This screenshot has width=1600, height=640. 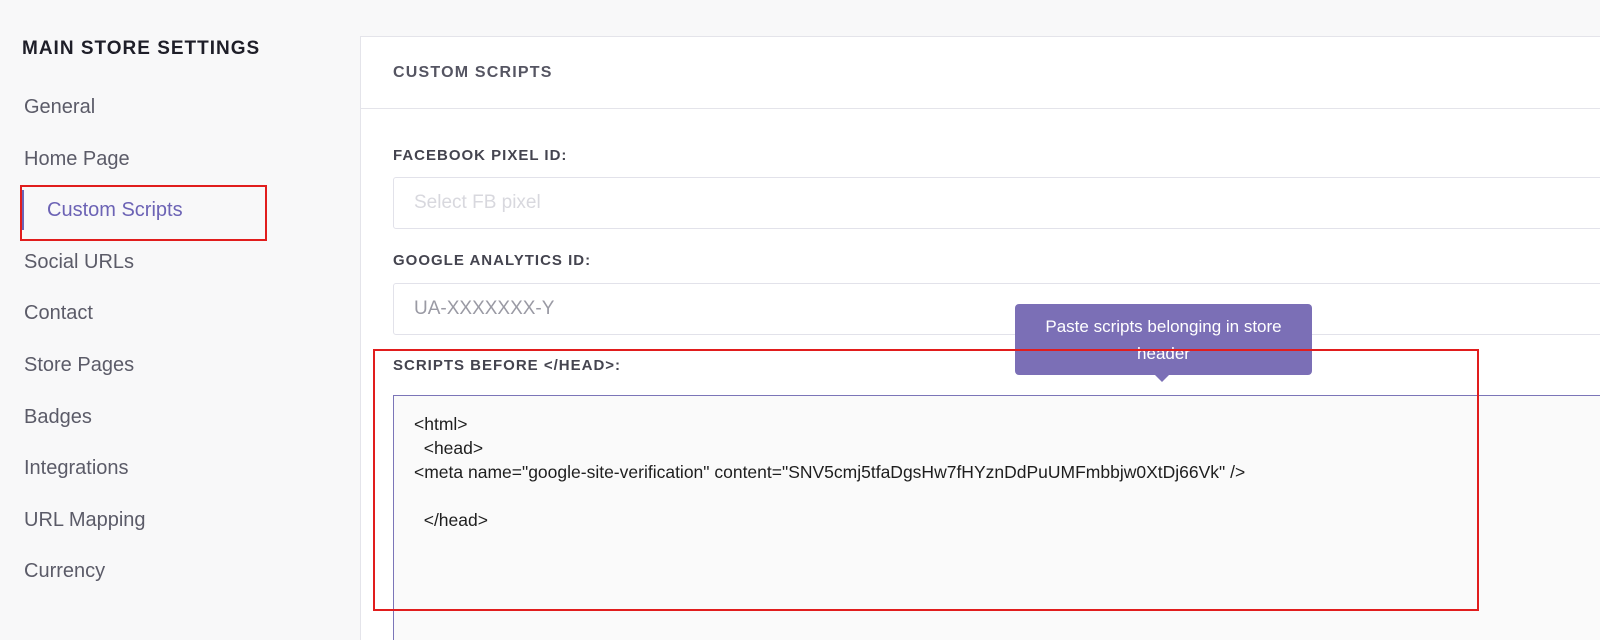 I want to click on sidebar-item-badges: Badges, so click(x=180, y=418).